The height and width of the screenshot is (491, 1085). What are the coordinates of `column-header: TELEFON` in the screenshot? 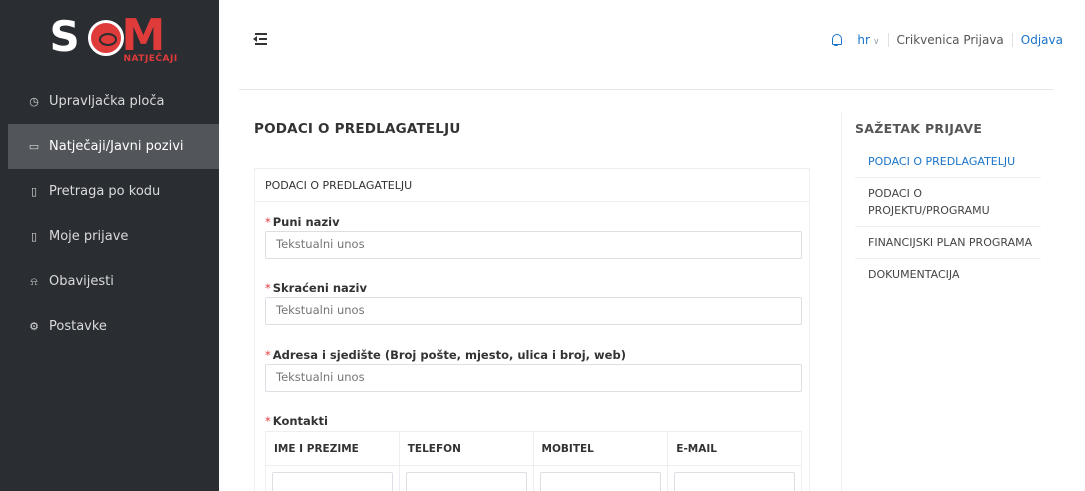 It's located at (466, 448).